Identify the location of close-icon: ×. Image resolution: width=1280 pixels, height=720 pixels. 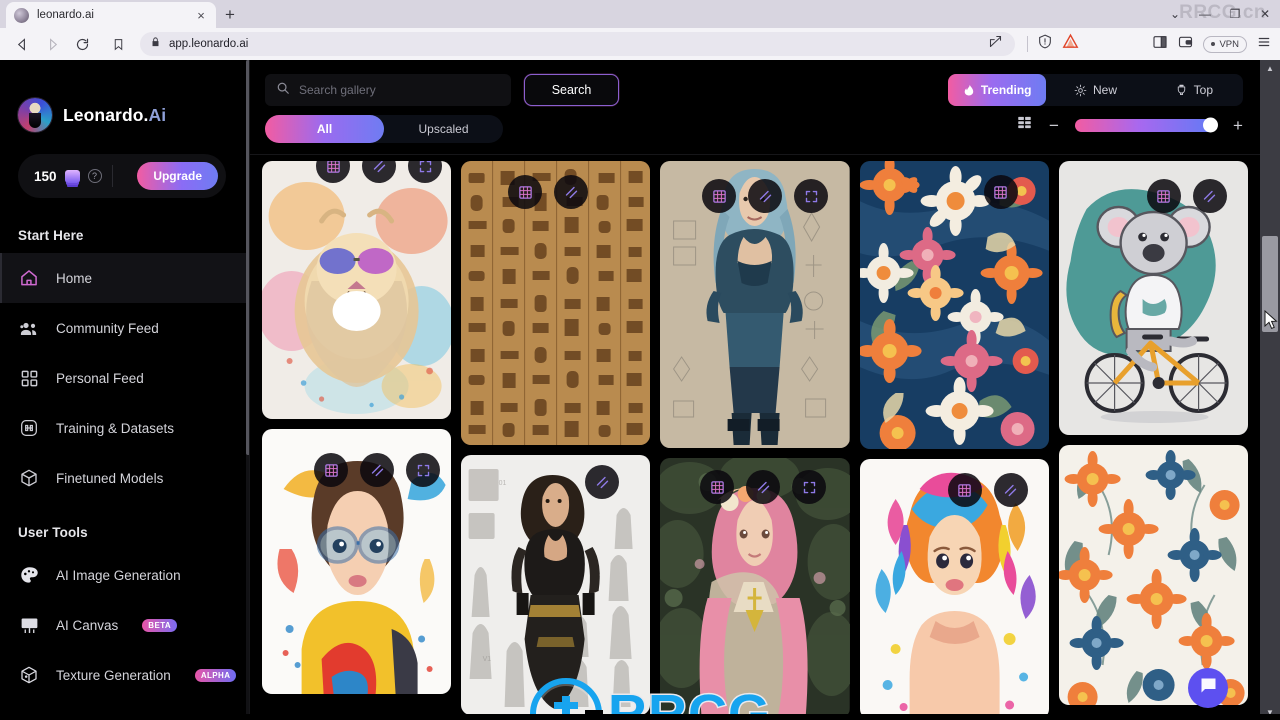
(201, 15).